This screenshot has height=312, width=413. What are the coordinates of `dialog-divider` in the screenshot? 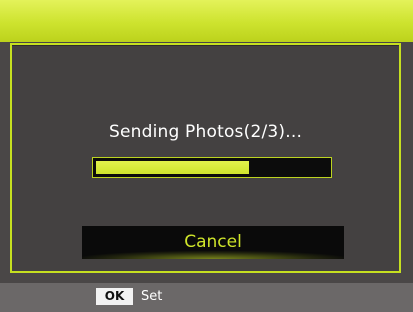 It's located at (205, 45).